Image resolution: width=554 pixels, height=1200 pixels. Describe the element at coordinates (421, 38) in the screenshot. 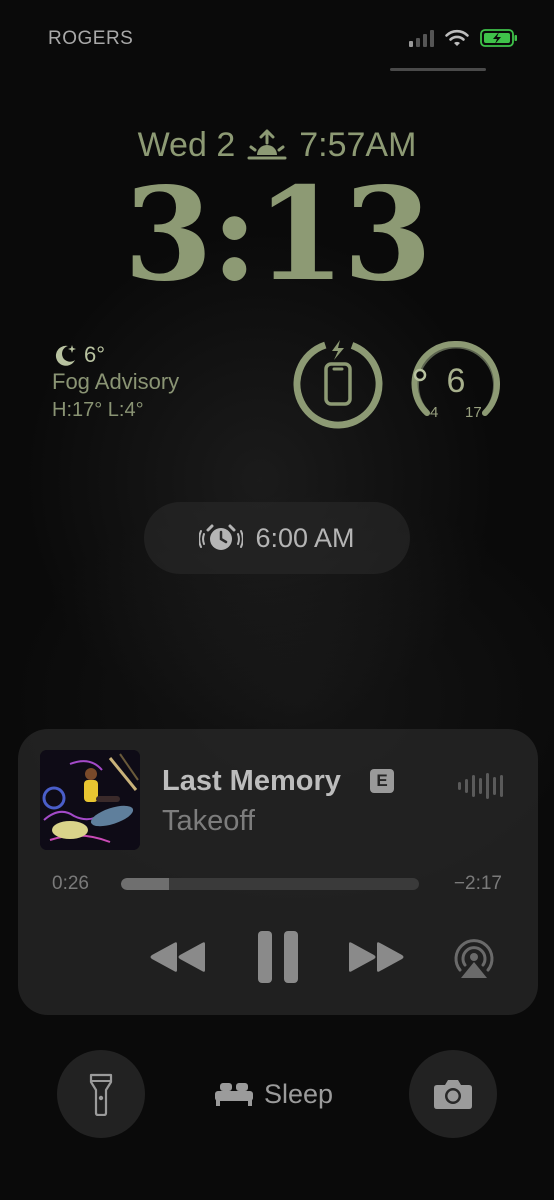

I see `signal-icon` at that location.